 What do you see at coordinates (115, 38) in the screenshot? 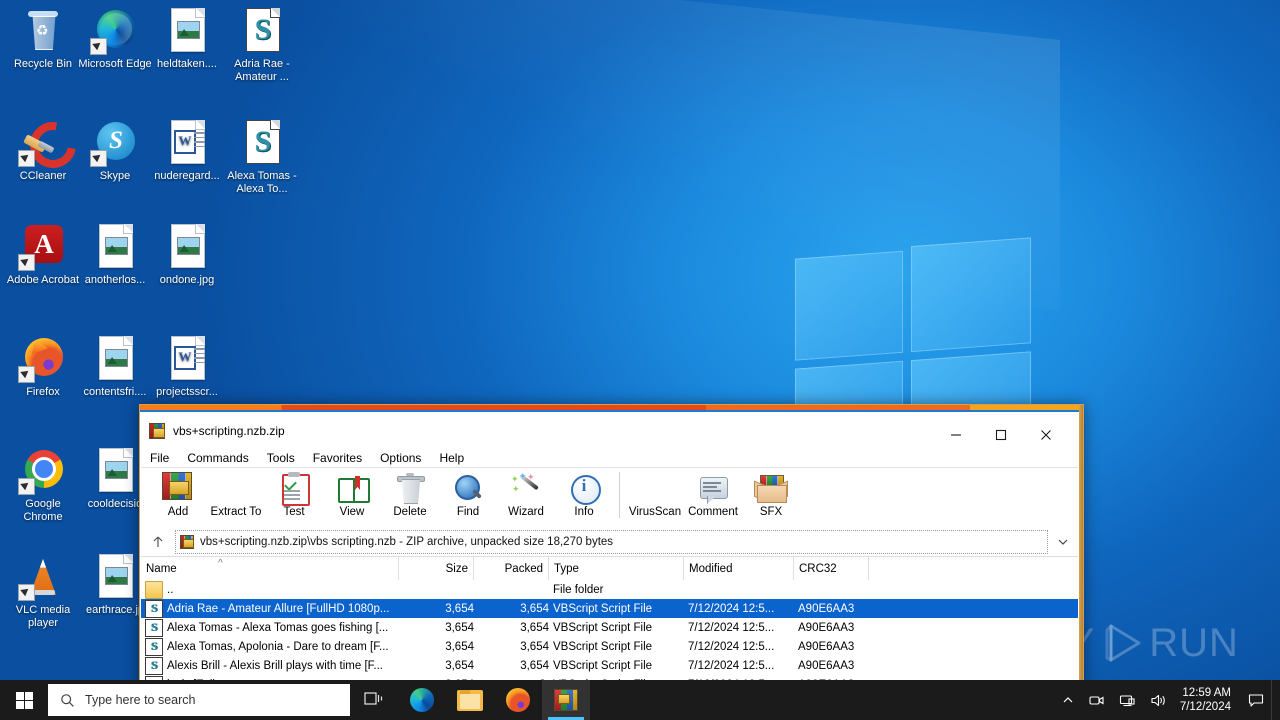
I see `desktop-icon-microsoft-edge: Microsoft Edge` at bounding box center [115, 38].